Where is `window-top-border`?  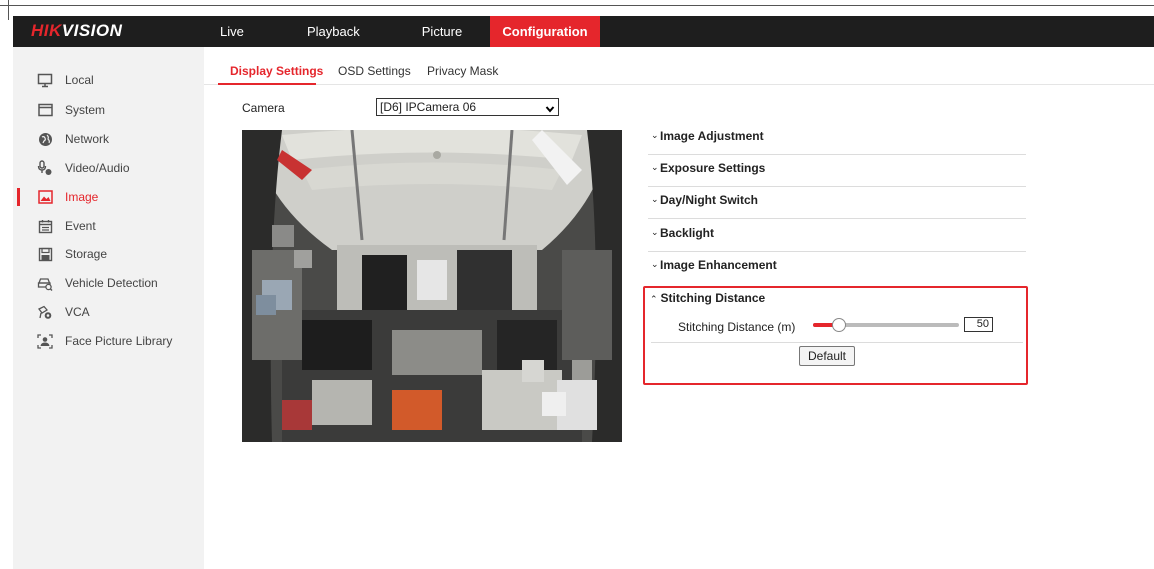
window-top-border is located at coordinates (577, 3).